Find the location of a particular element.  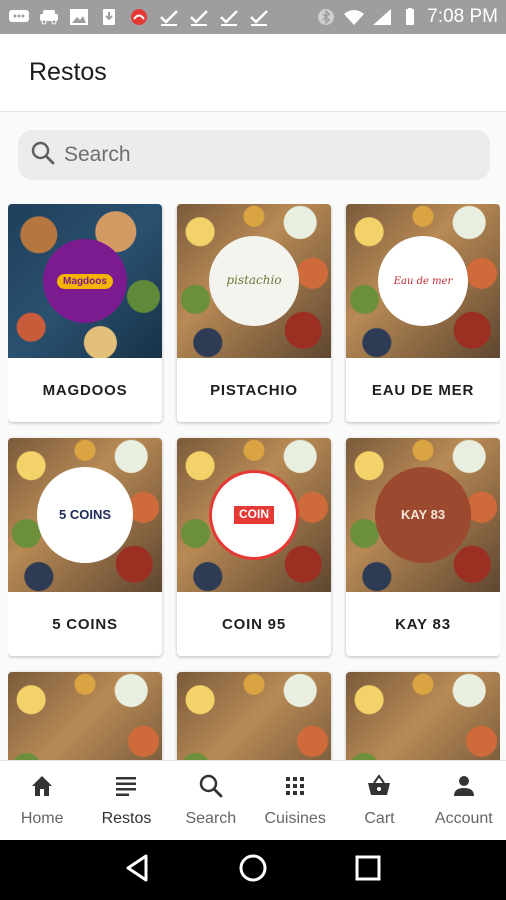

bottom-navigation: Home Restos Search Cuisines Cart Account is located at coordinates (253, 800).